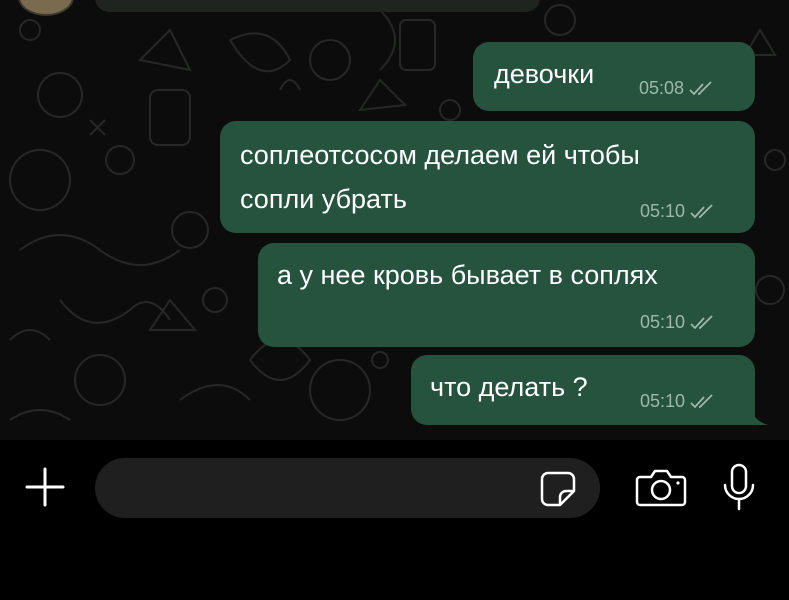  Describe the element at coordinates (544, 74) in the screenshot. I see `message-text: девочки` at that location.